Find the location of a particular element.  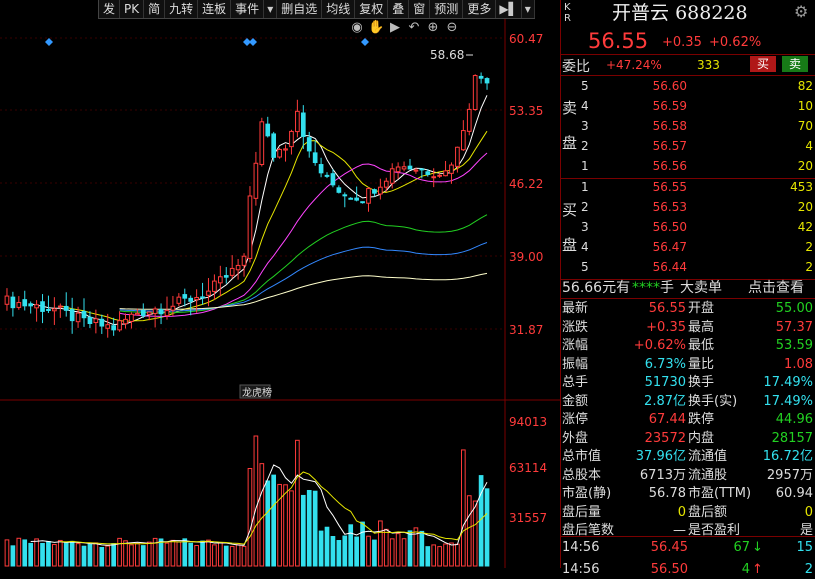

toolbar-item: 复权 is located at coordinates (372, 9).